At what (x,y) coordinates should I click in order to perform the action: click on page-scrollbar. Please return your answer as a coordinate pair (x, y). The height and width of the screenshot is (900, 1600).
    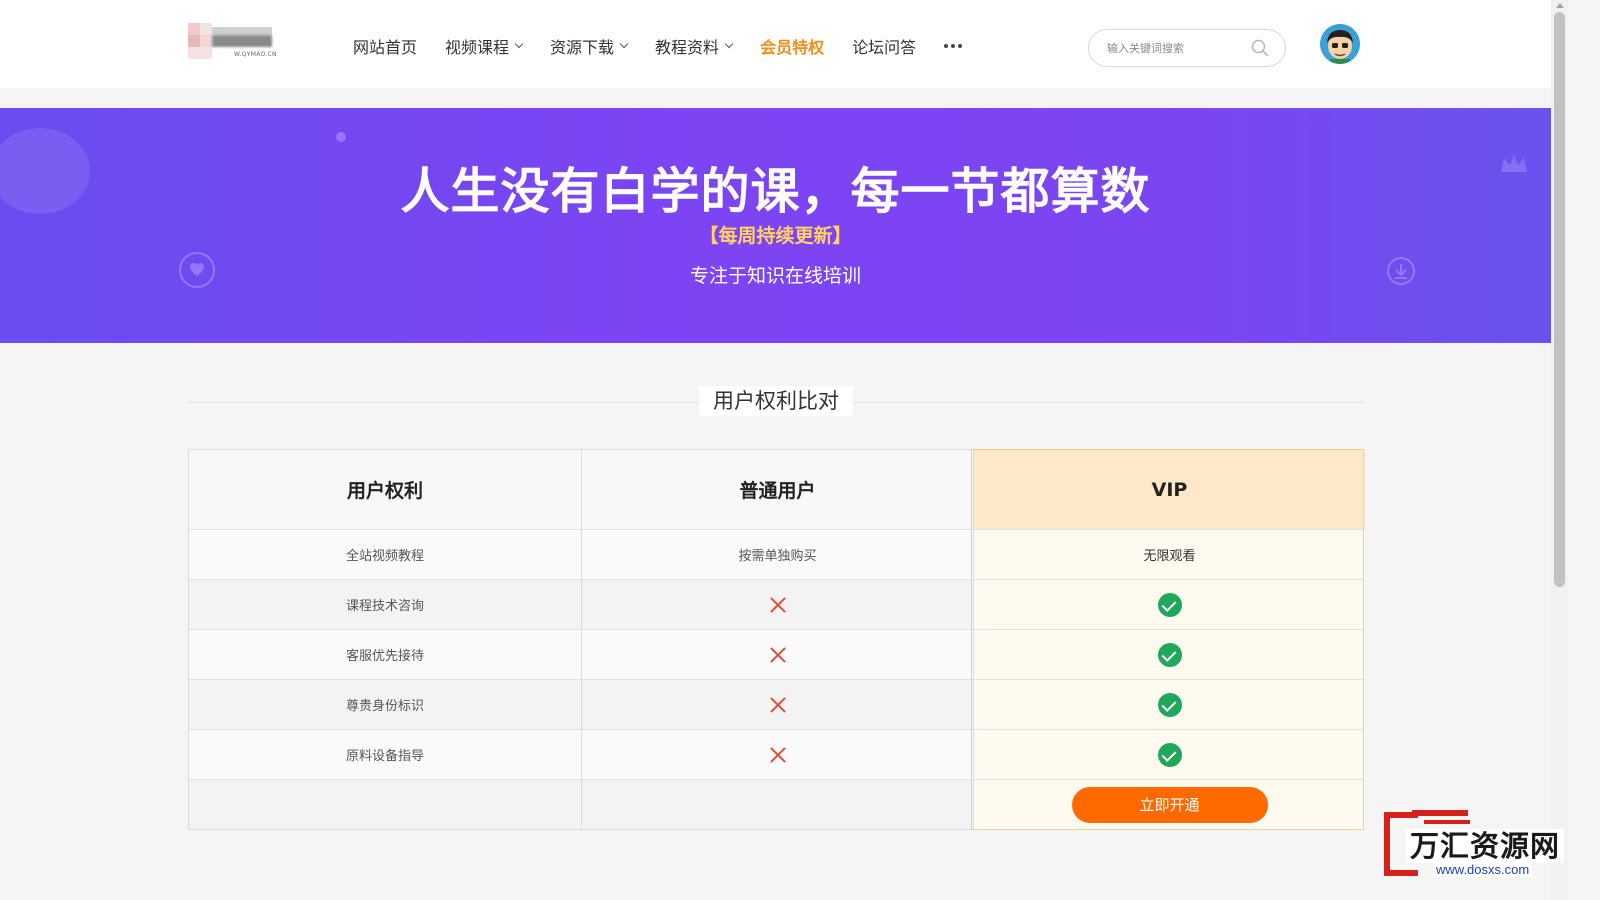
    Looking at the image, I should click on (1559, 450).